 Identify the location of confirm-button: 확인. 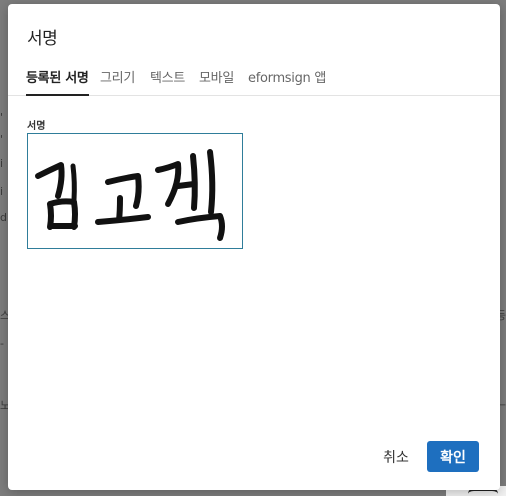
(453, 456).